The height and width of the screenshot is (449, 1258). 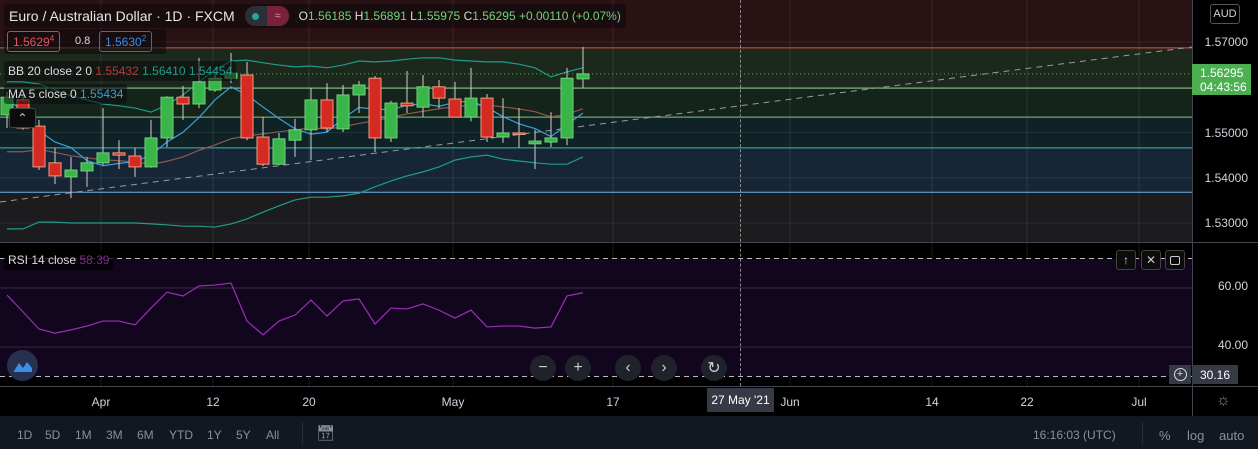 I want to click on collapse-legend-button: ⌃, so click(x=22, y=118).